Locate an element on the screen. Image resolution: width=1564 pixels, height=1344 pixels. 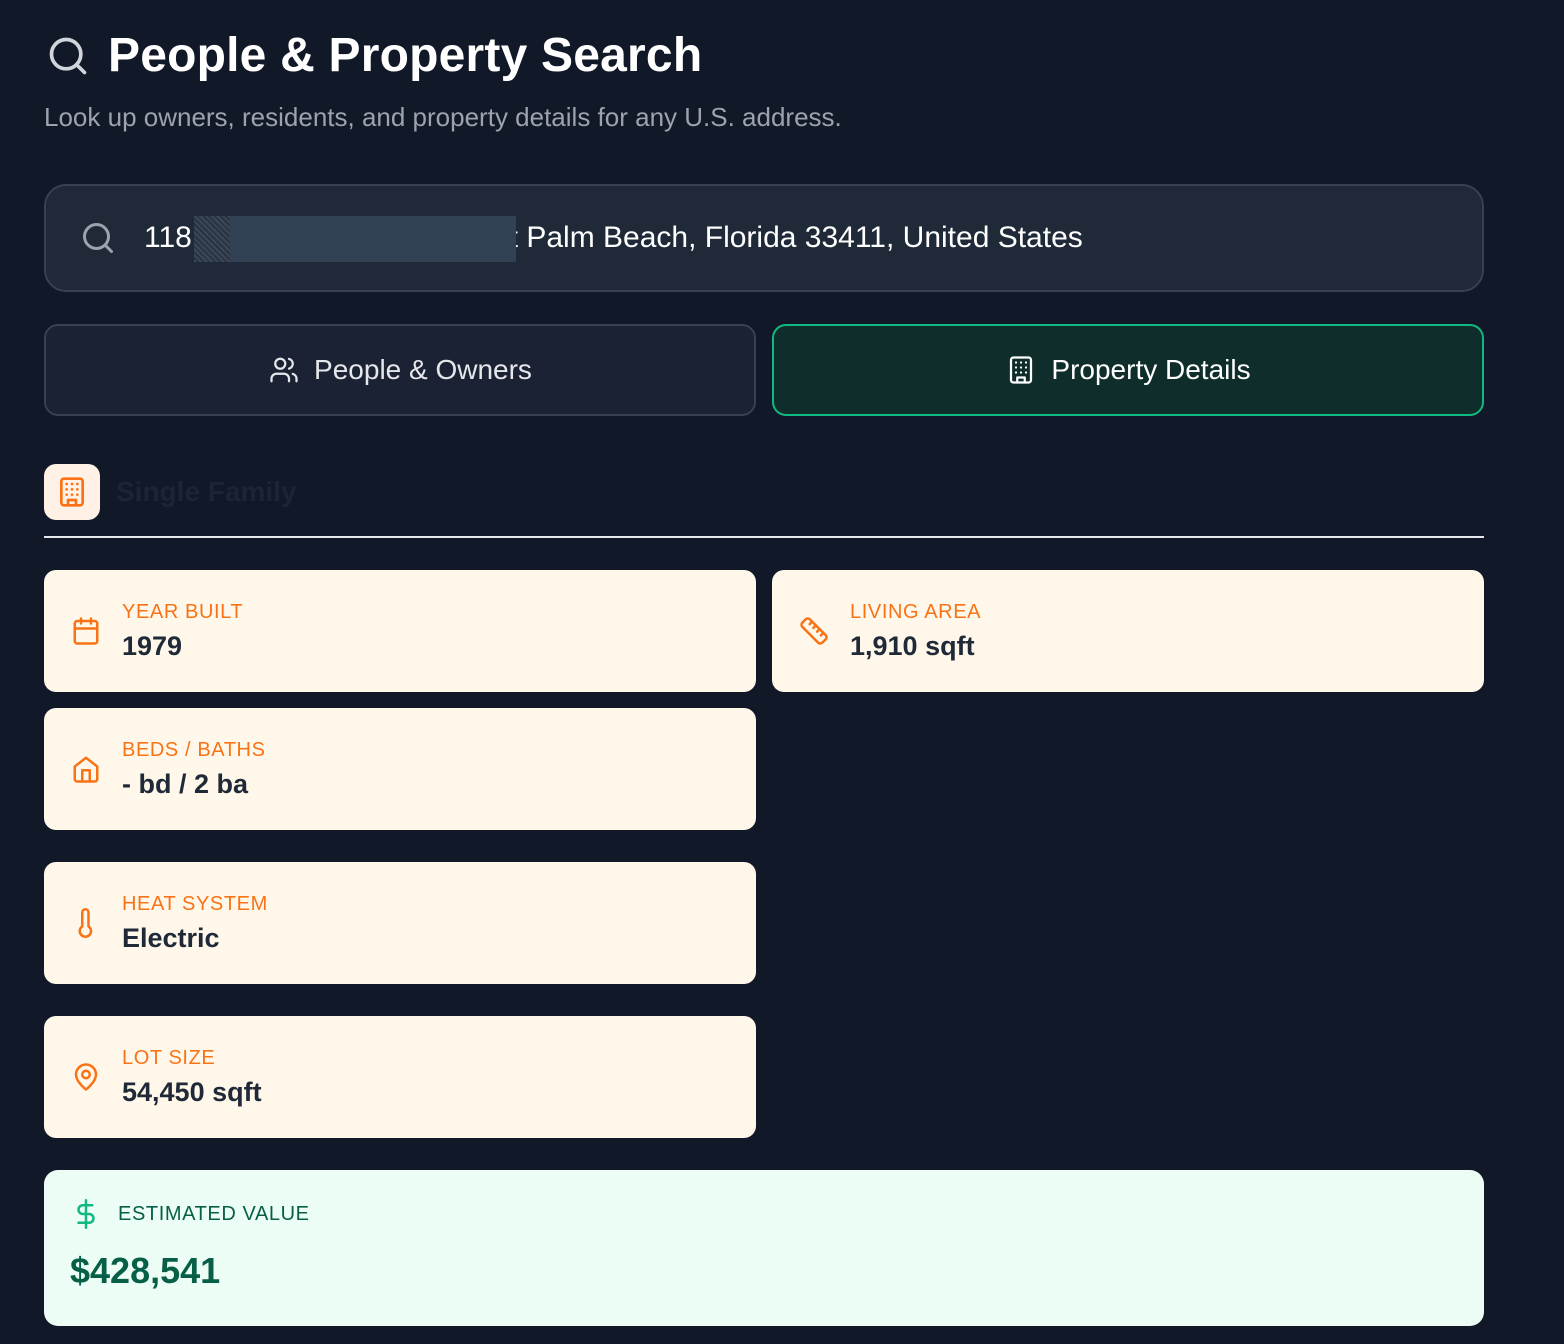
calendar-icon is located at coordinates (86, 631).